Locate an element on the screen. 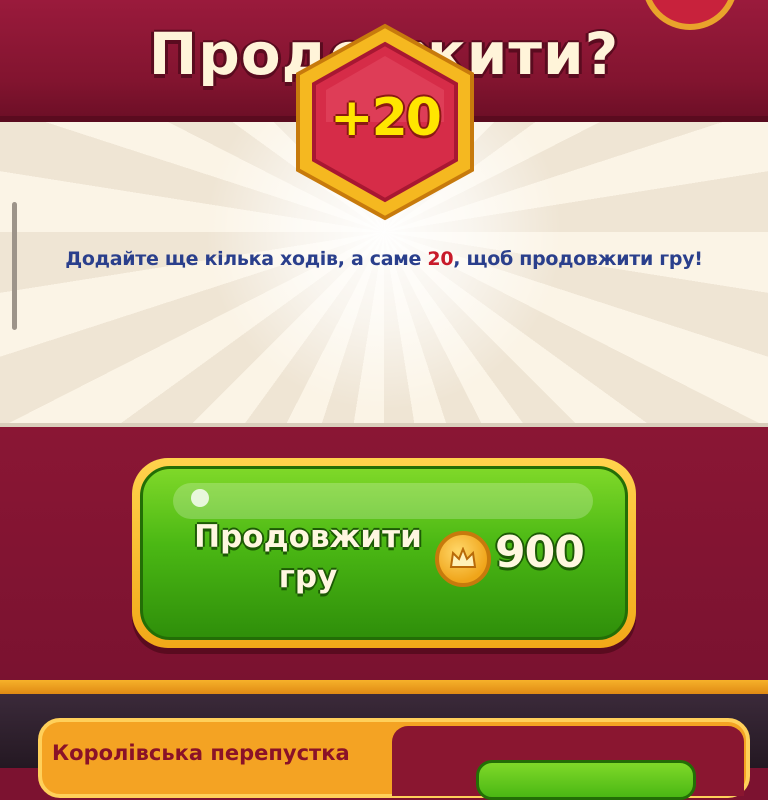 This screenshot has width=768, height=800. description-text-end: , щоб продовжити гру! is located at coordinates (578, 259).